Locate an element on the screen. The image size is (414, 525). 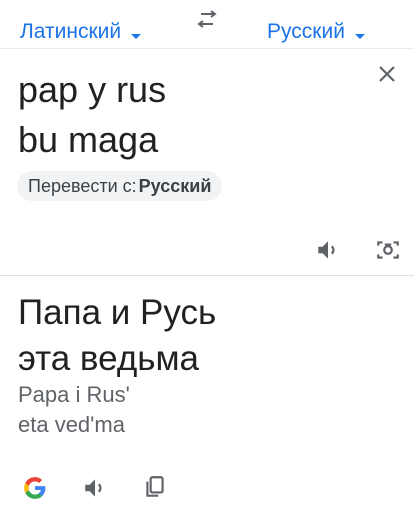
source-language-selector: Латинский is located at coordinates (81, 32).